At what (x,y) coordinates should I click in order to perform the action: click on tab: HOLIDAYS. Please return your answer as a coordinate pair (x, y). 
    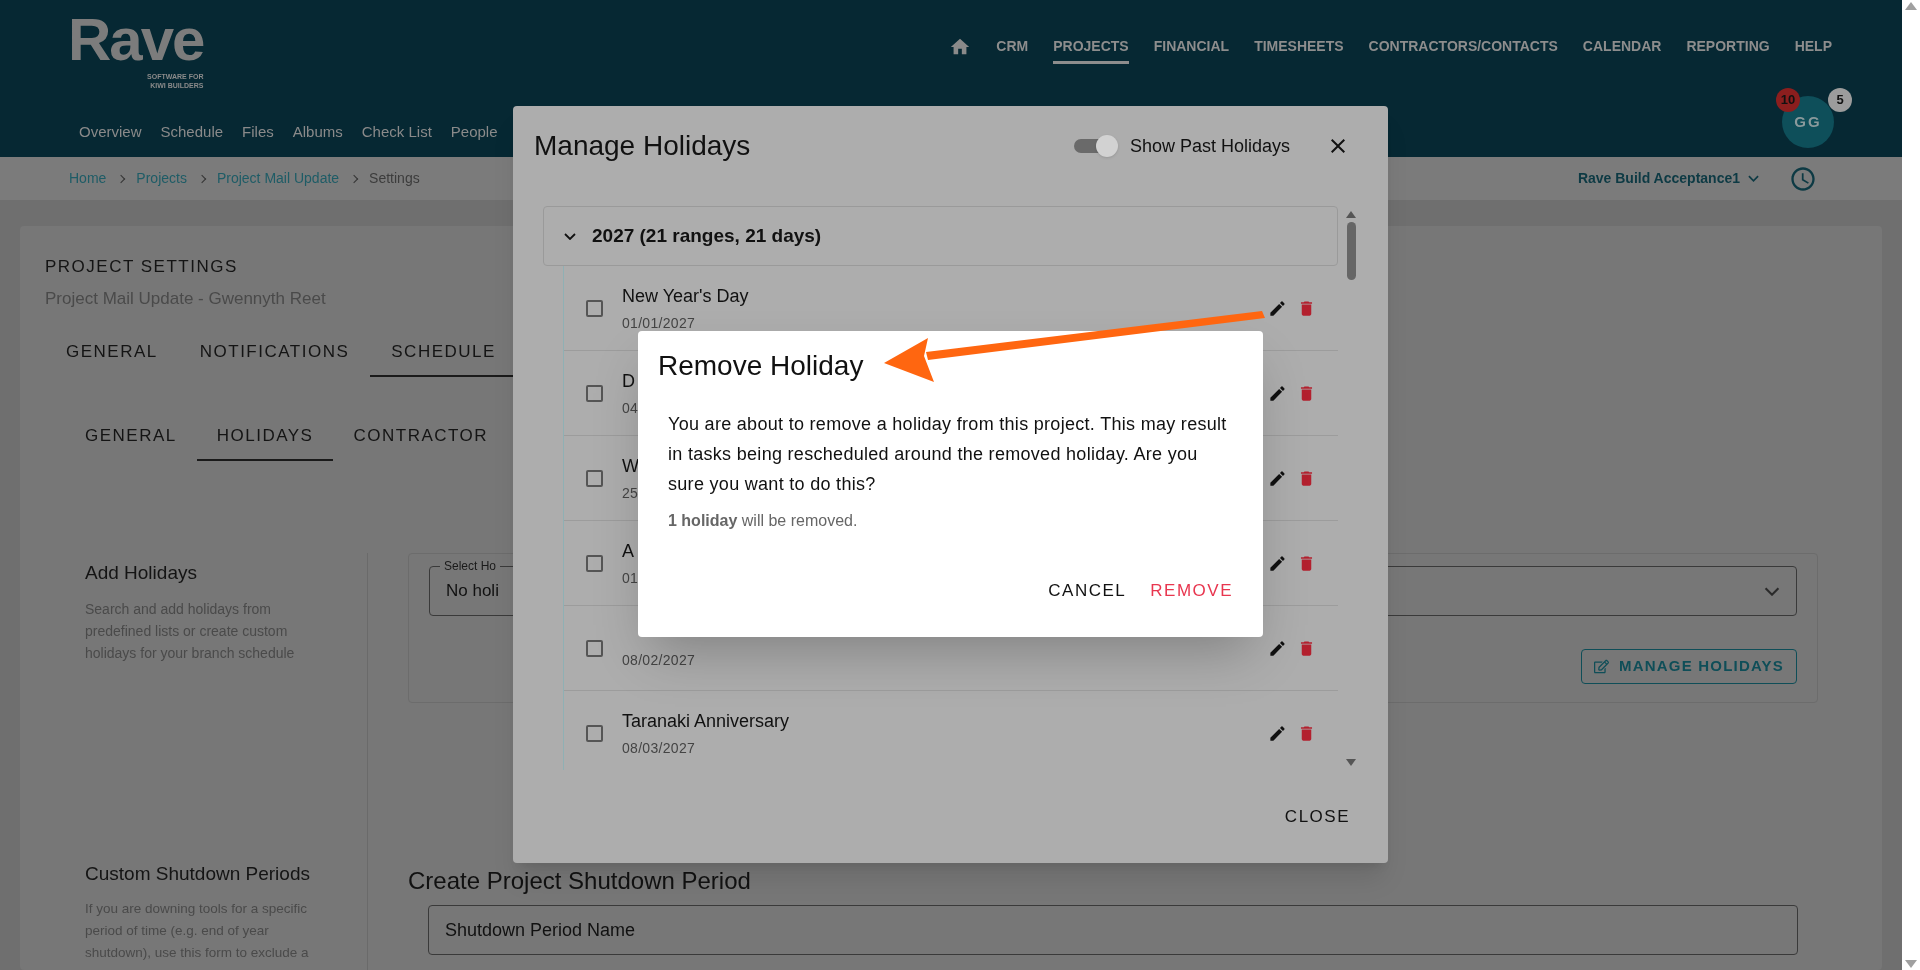
    Looking at the image, I should click on (265, 437).